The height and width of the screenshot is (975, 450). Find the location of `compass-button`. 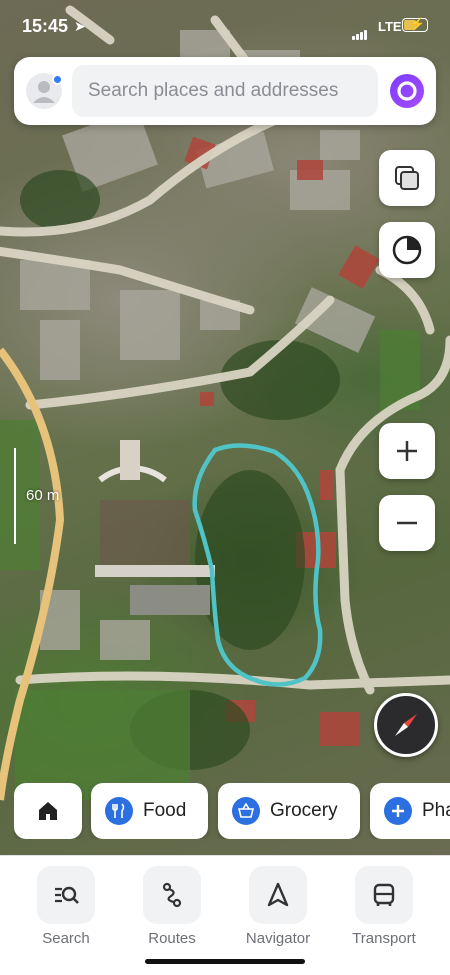

compass-button is located at coordinates (406, 725).